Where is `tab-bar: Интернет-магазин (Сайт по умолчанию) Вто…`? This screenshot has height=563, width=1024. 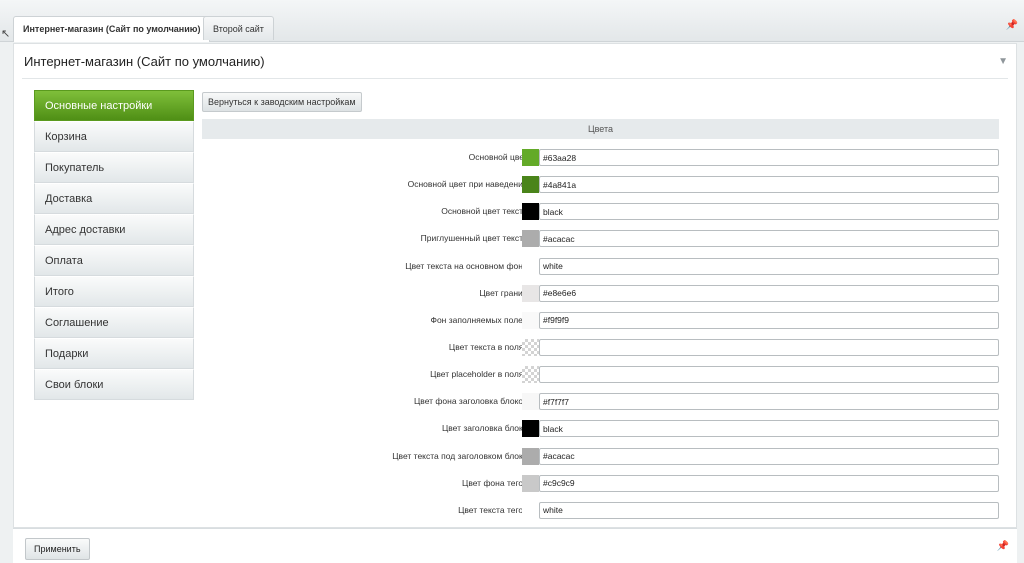
tab-bar: Интернет-магазин (Сайт по умолчанию) Вто… is located at coordinates (512, 21).